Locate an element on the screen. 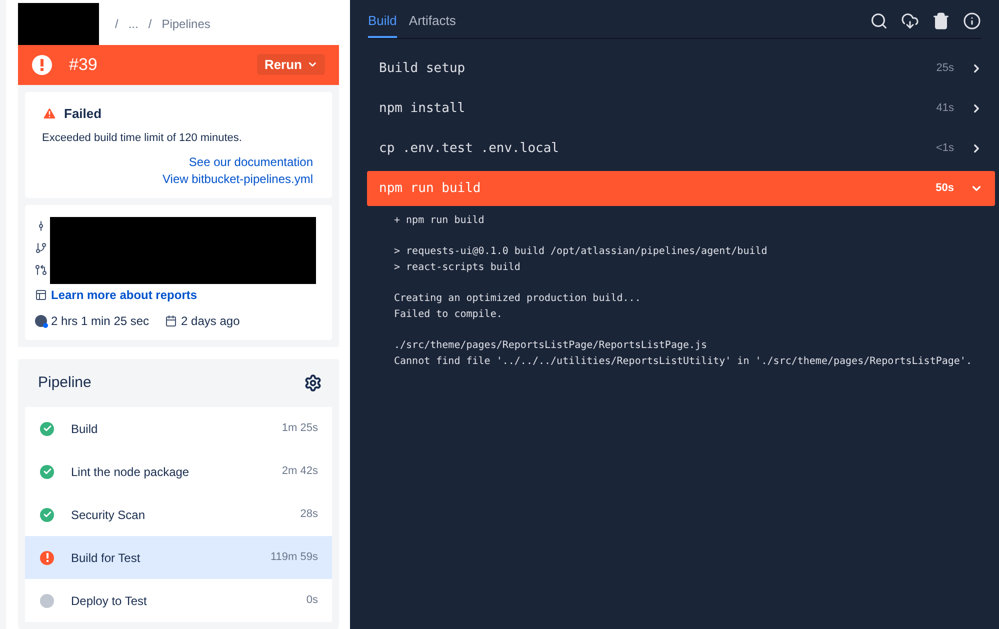  failure-title: Failed is located at coordinates (83, 114).